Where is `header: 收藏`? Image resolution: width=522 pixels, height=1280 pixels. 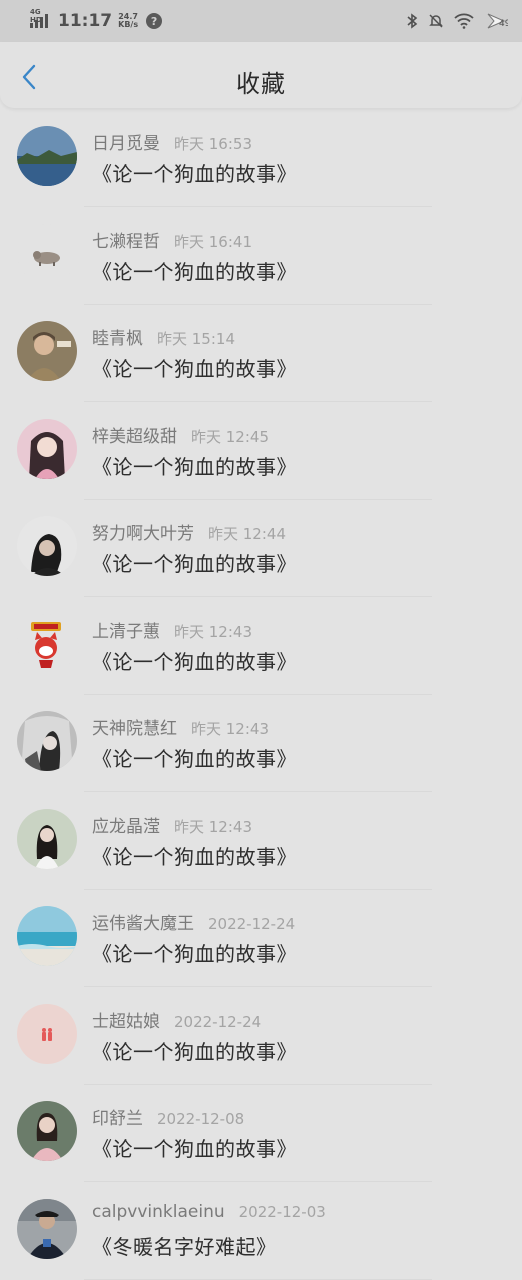
header: 收藏 is located at coordinates (261, 75).